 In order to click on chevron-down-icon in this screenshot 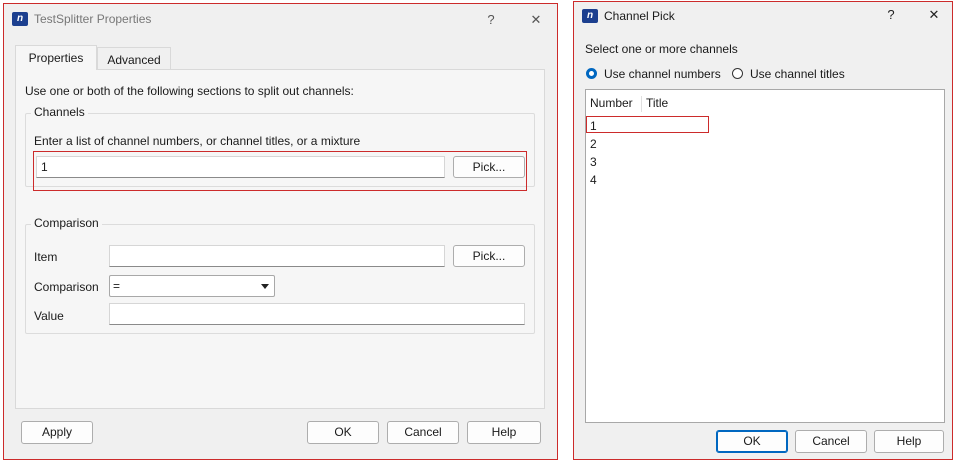, I will do `click(265, 286)`.